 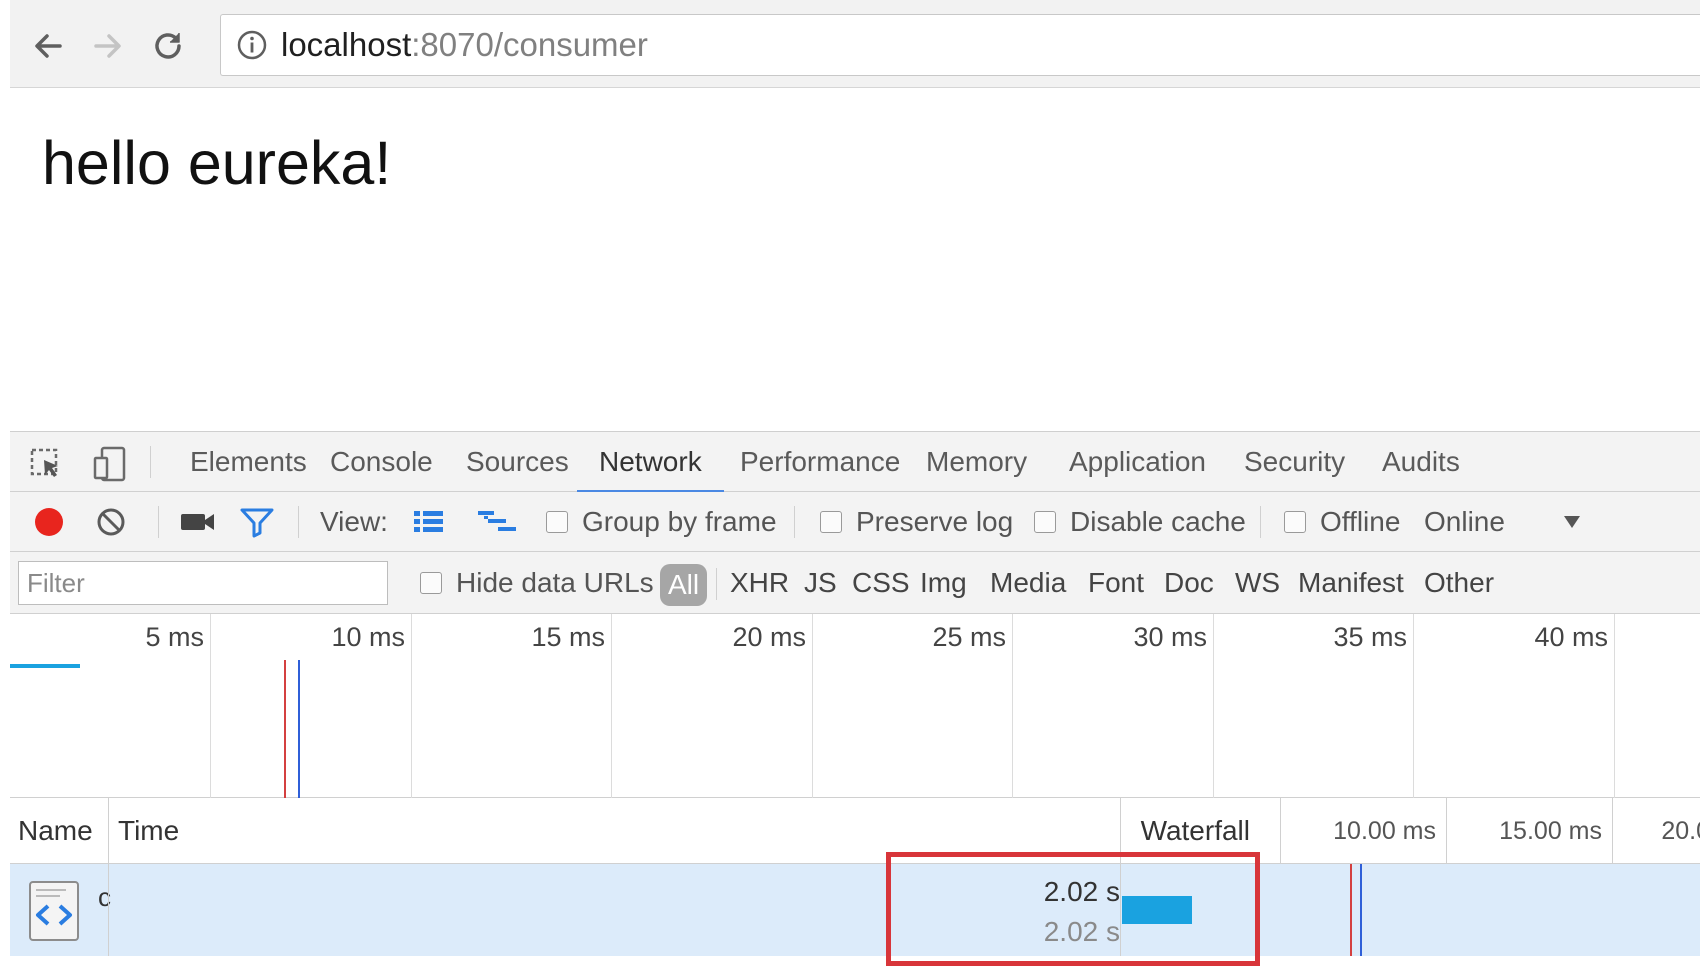 I want to click on device-toolbar-icon, so click(x=110, y=464).